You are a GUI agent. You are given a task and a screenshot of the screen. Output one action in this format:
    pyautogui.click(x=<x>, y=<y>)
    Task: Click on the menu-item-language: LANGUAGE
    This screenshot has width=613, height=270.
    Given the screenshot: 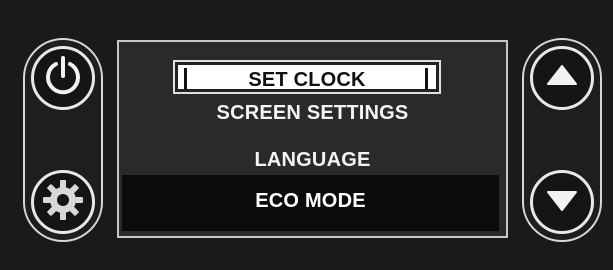 What is the action you would take?
    pyautogui.click(x=312, y=160)
    